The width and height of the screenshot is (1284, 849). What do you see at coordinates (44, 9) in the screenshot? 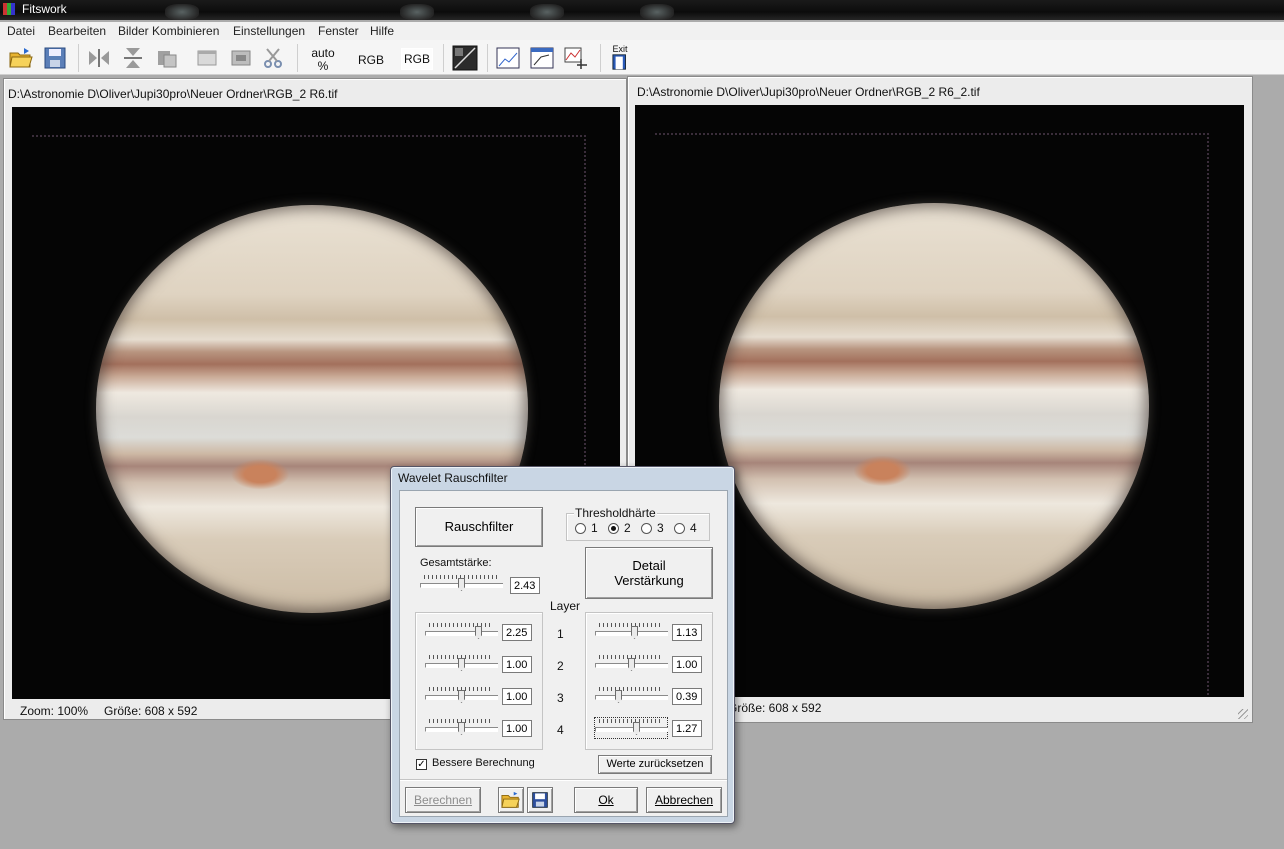
I see `window-title: Fitswork` at bounding box center [44, 9].